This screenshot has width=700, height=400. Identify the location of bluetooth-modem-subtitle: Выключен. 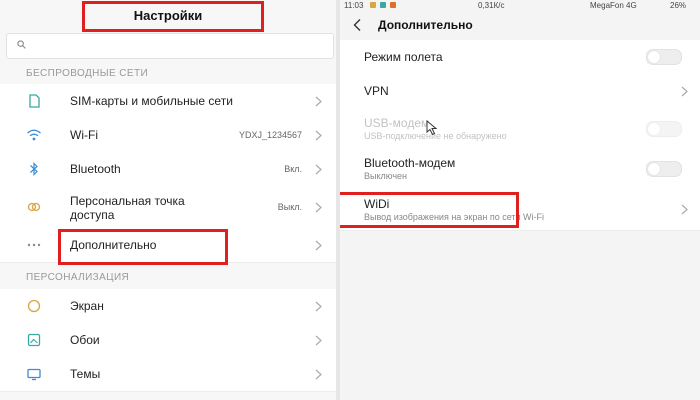
(385, 176).